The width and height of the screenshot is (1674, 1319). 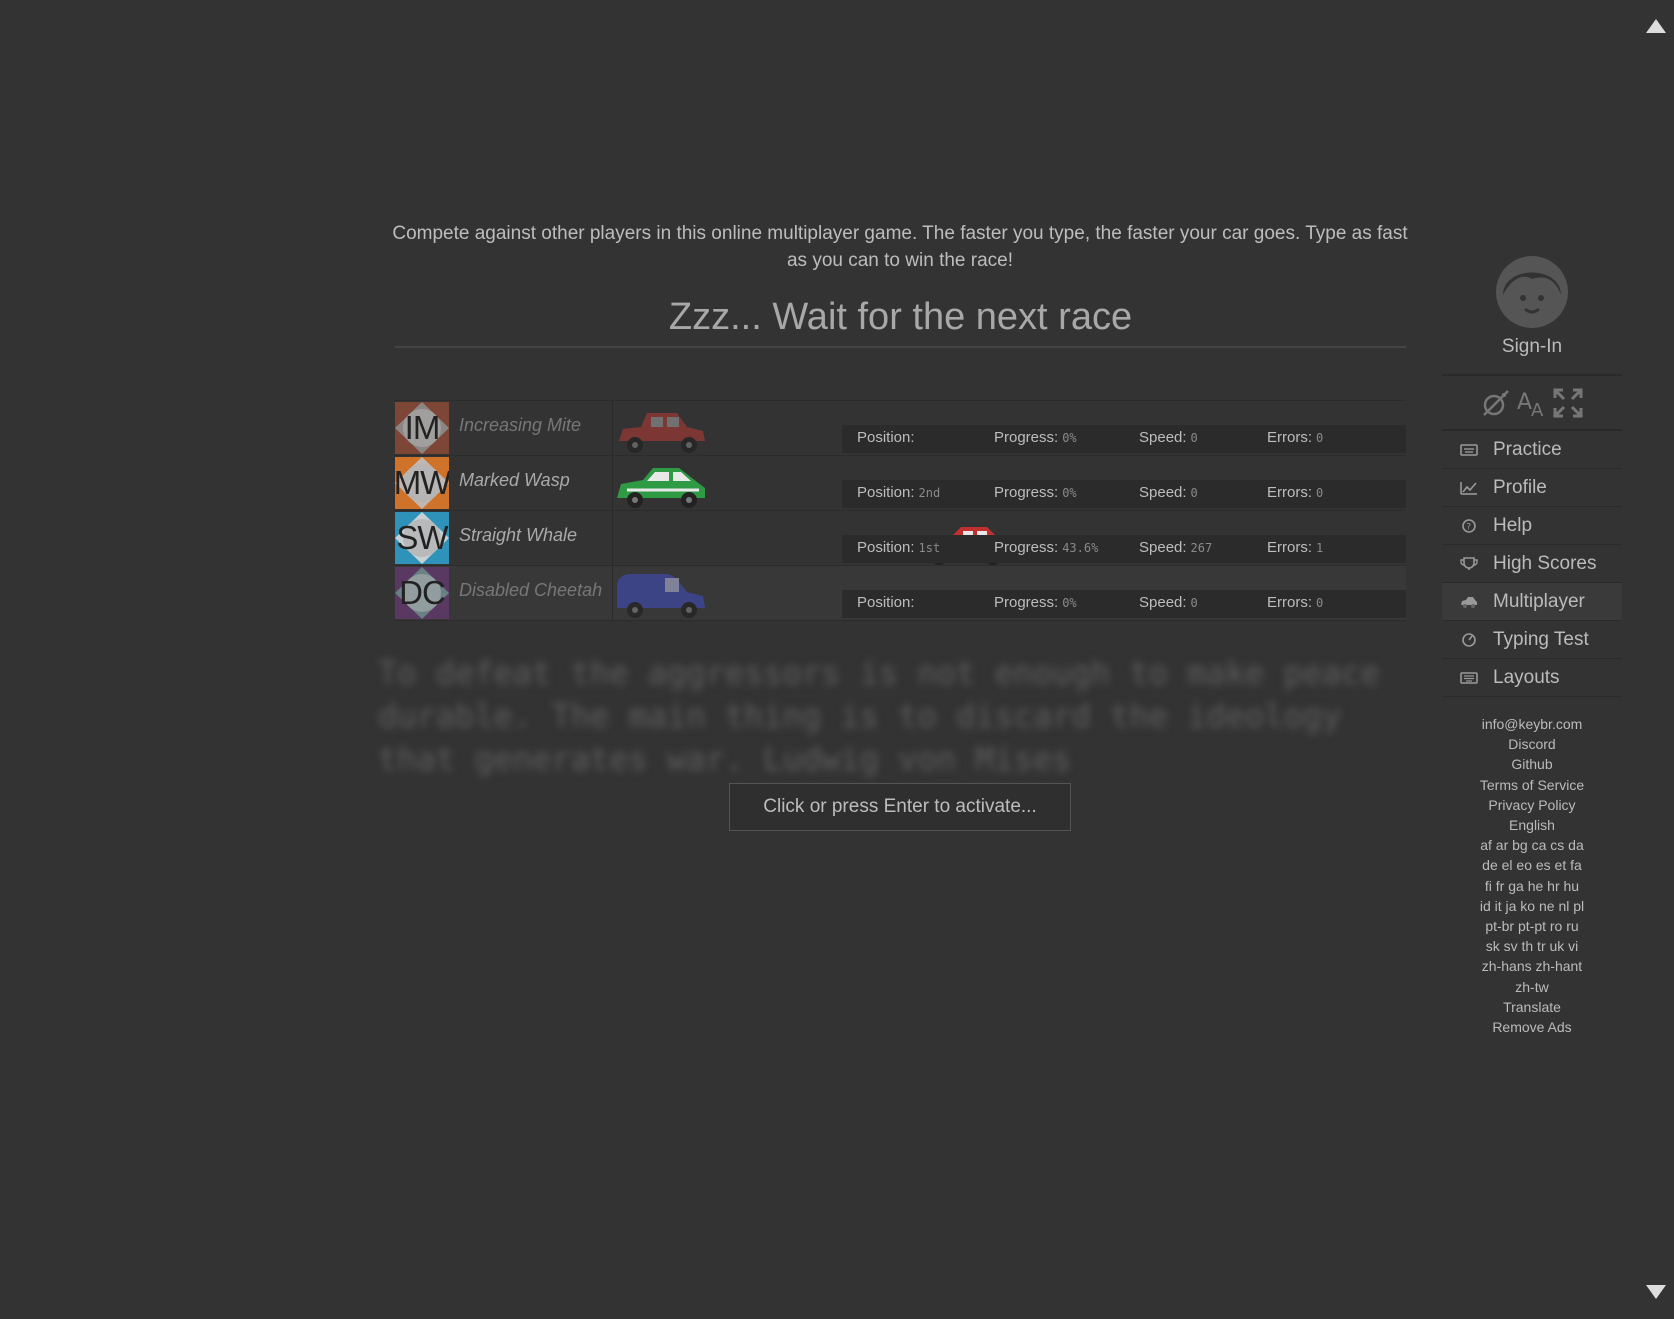 I want to click on footer-link: Github, so click(x=1532, y=764).